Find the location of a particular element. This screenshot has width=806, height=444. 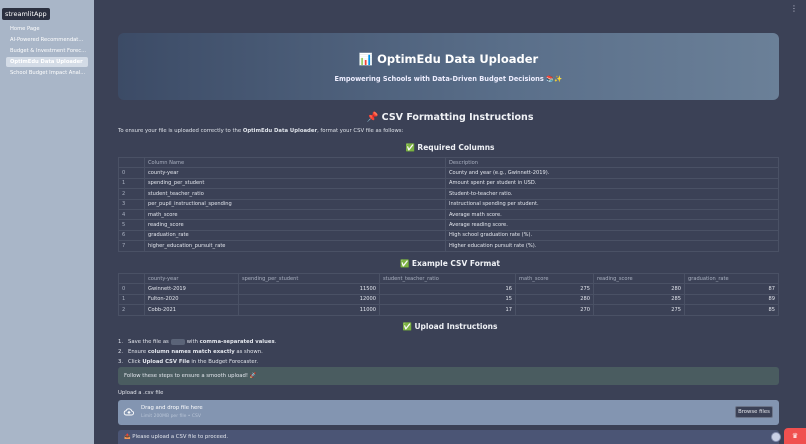

instructions-heading: 📌 CSV Formatting Instructions is located at coordinates (450, 117).